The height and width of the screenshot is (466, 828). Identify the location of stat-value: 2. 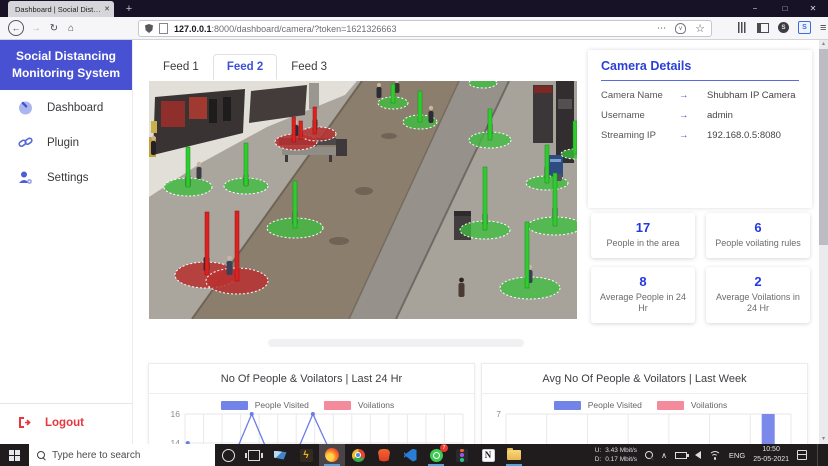
(758, 281).